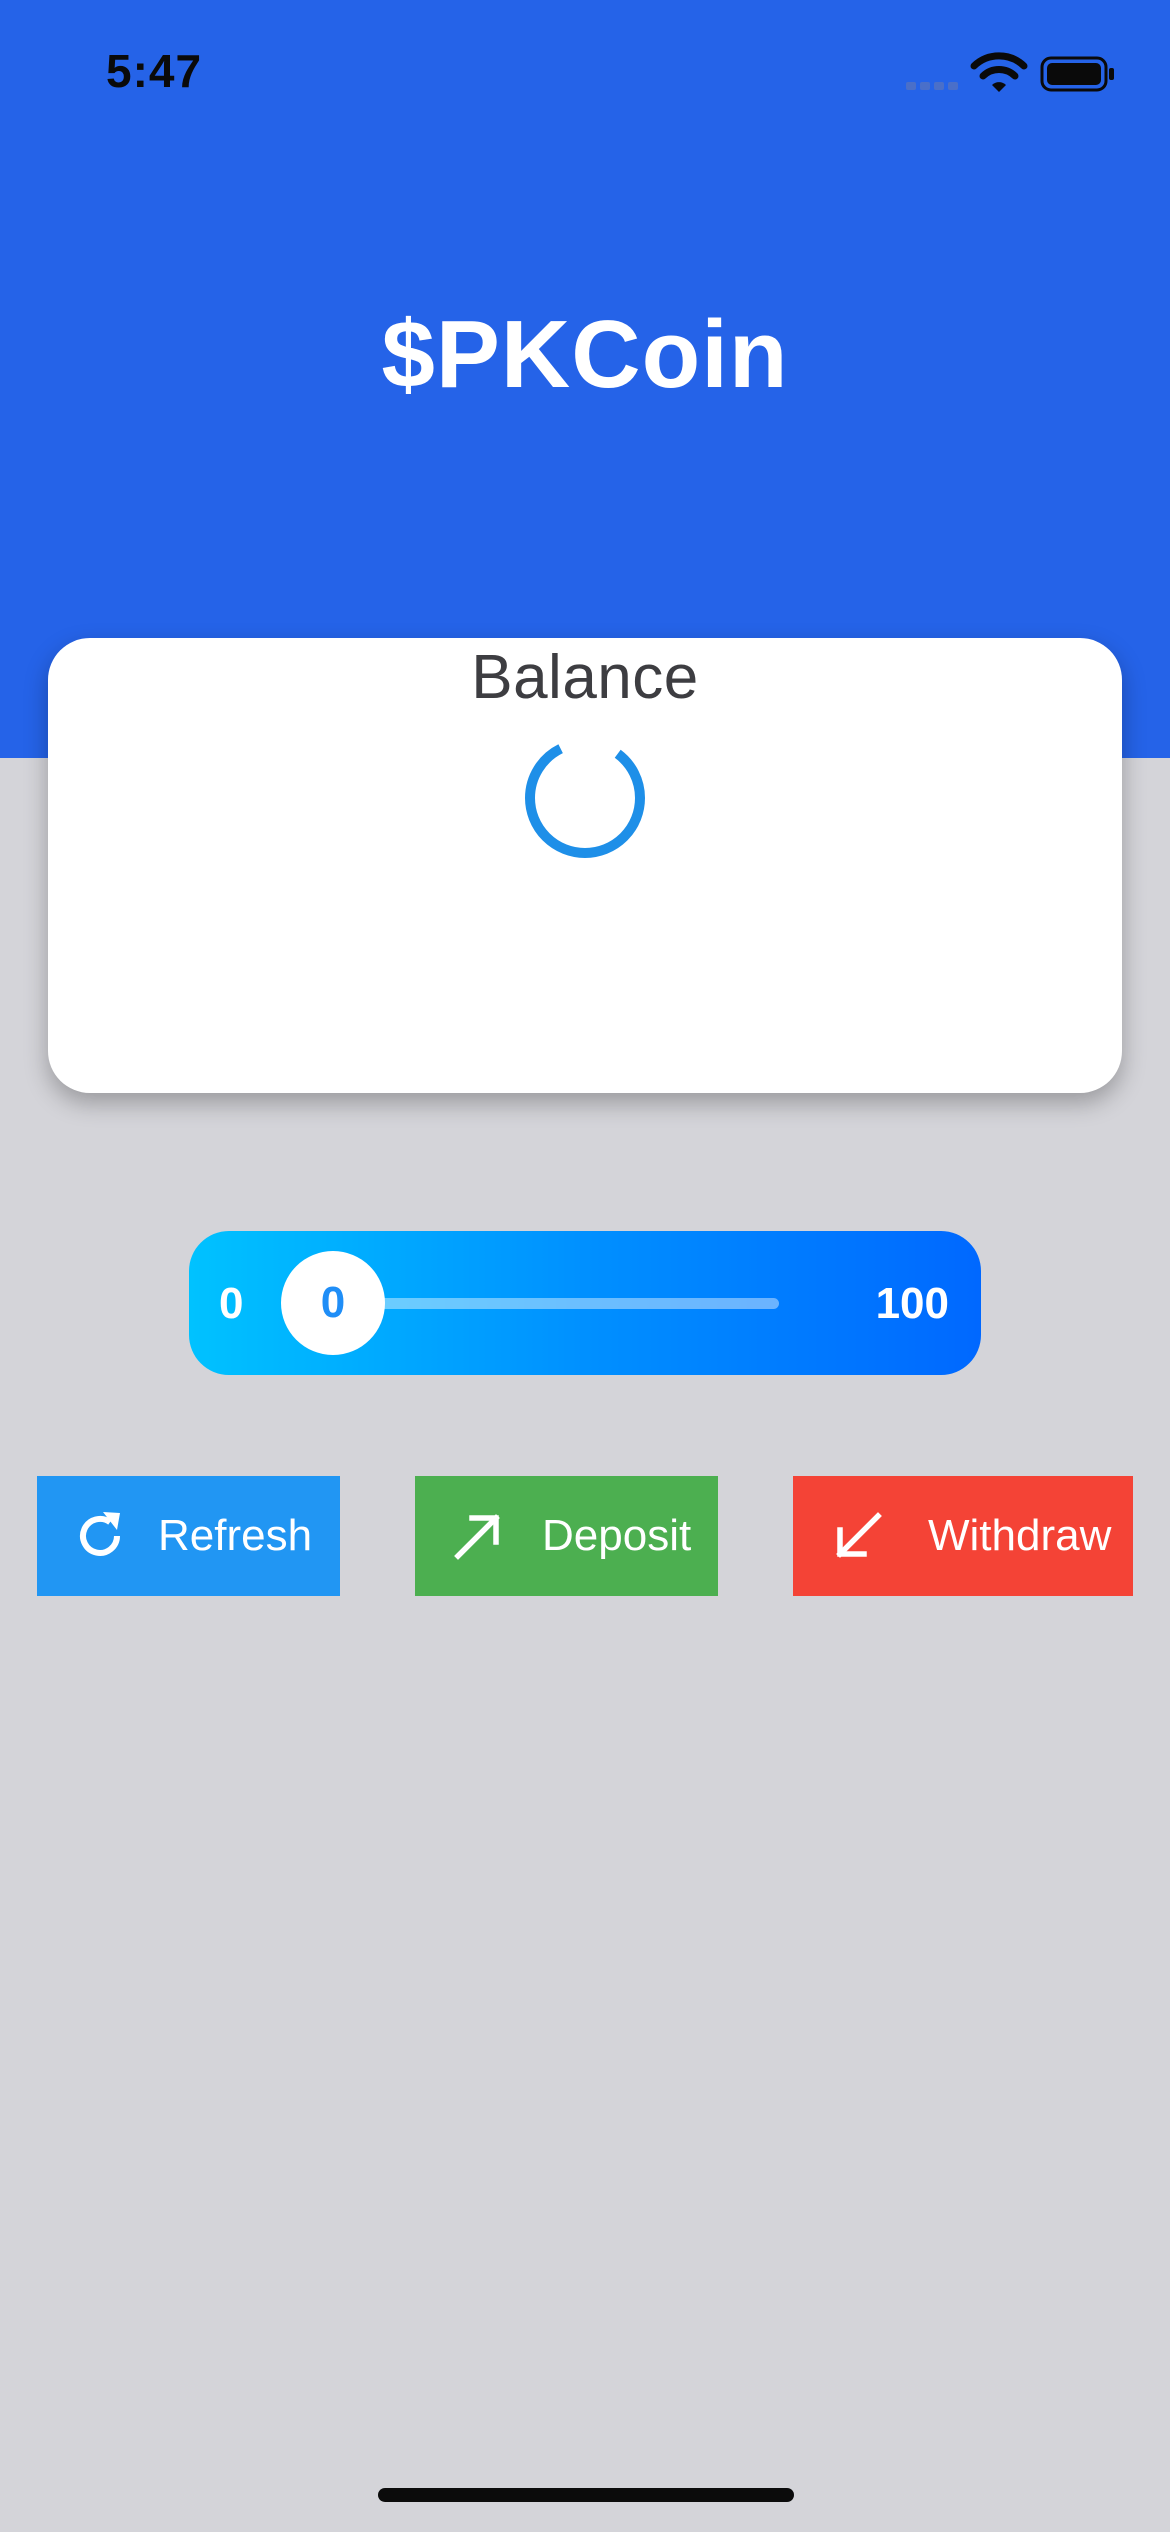 The height and width of the screenshot is (2532, 1170). I want to click on slider-thumb: 0, so click(333, 1303).